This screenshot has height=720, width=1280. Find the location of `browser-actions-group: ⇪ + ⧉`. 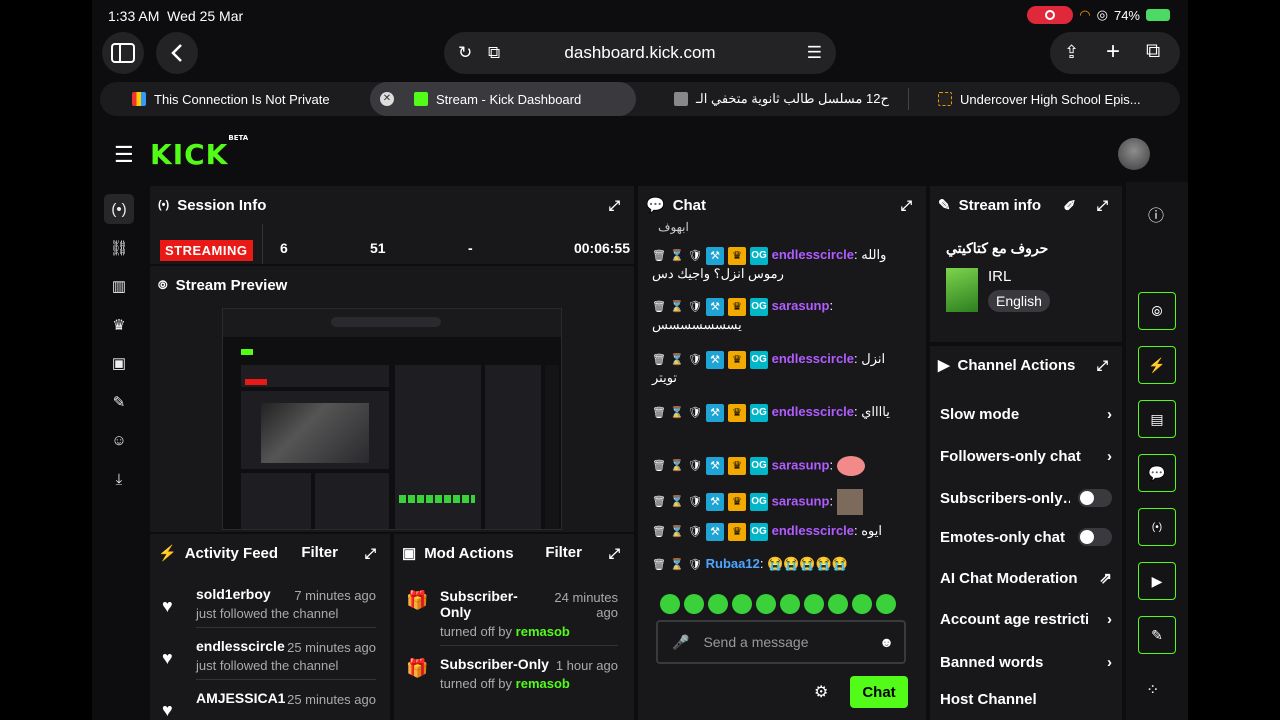

browser-actions-group: ⇪ + ⧉ is located at coordinates (1115, 53).